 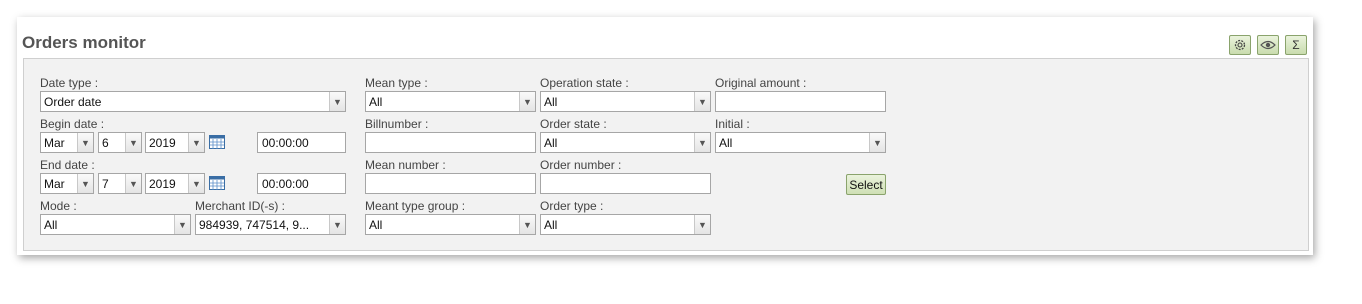 I want to click on mode-label: Mode :, so click(x=58, y=206).